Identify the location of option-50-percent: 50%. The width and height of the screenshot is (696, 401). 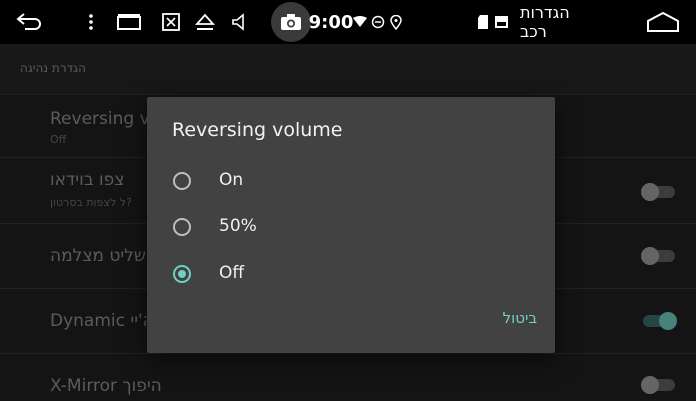
(351, 229).